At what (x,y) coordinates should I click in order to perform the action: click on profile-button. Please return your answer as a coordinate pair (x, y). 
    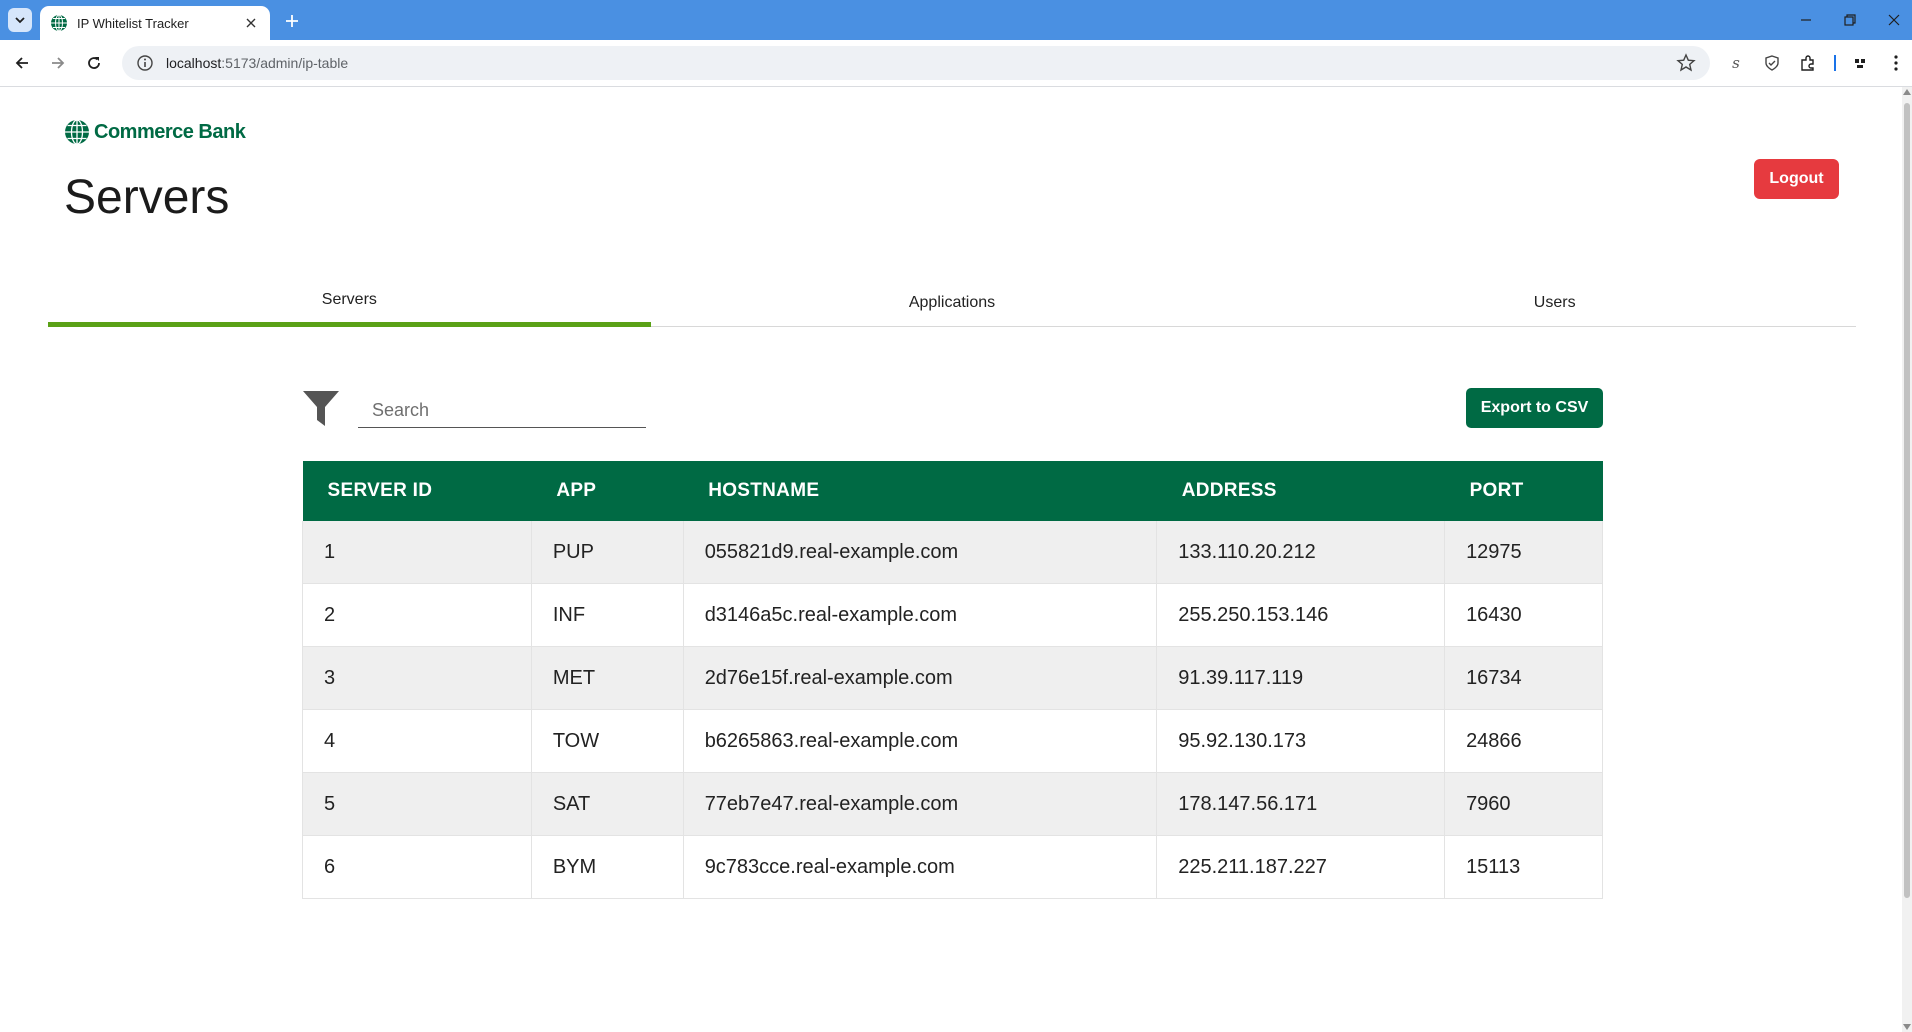
    Looking at the image, I should click on (1860, 63).